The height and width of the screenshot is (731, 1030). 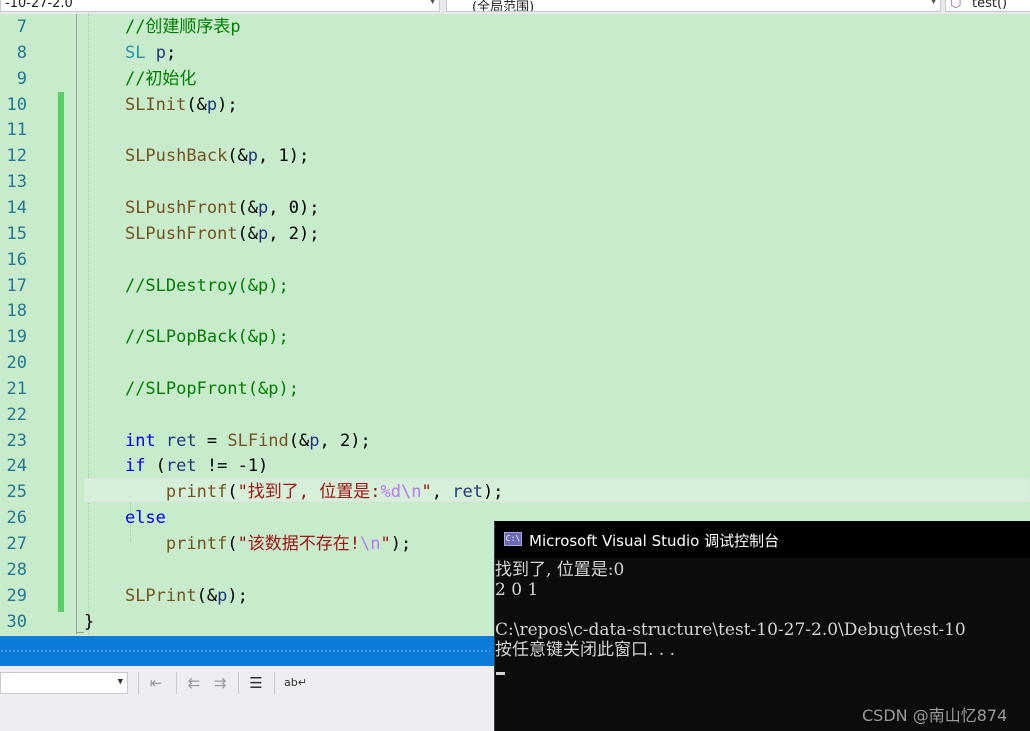 I want to click on line-code: SLPushFront(&p, 0);, so click(x=202, y=208).